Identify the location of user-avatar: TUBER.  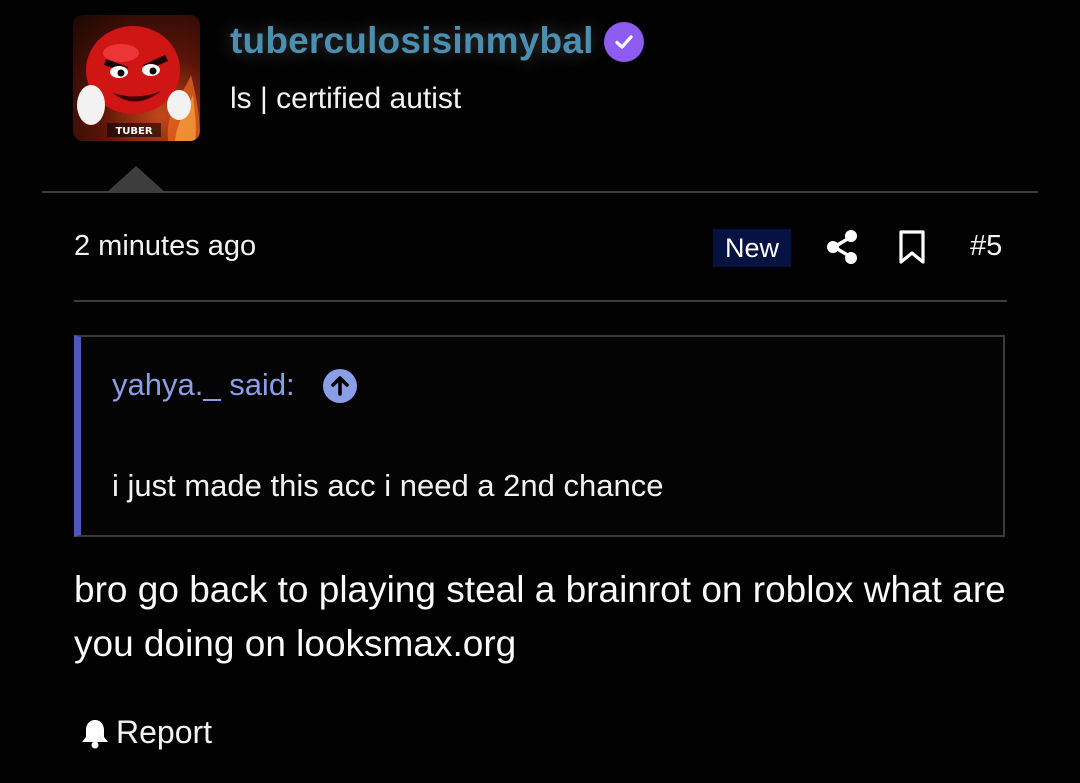
(136, 78).